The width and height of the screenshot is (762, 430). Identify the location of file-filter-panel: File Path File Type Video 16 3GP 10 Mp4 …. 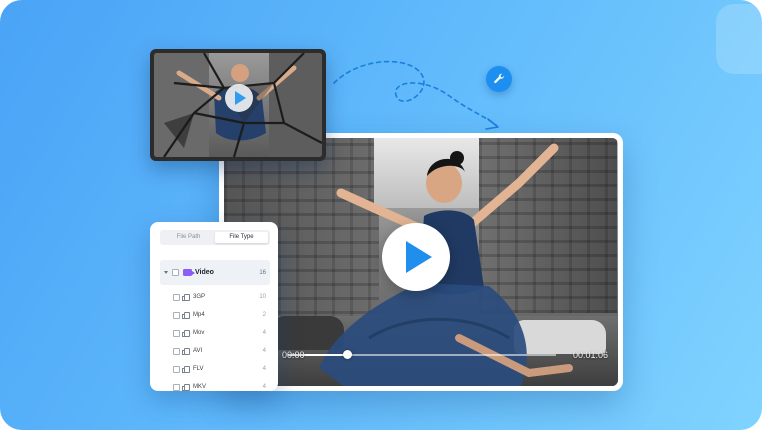
(214, 306).